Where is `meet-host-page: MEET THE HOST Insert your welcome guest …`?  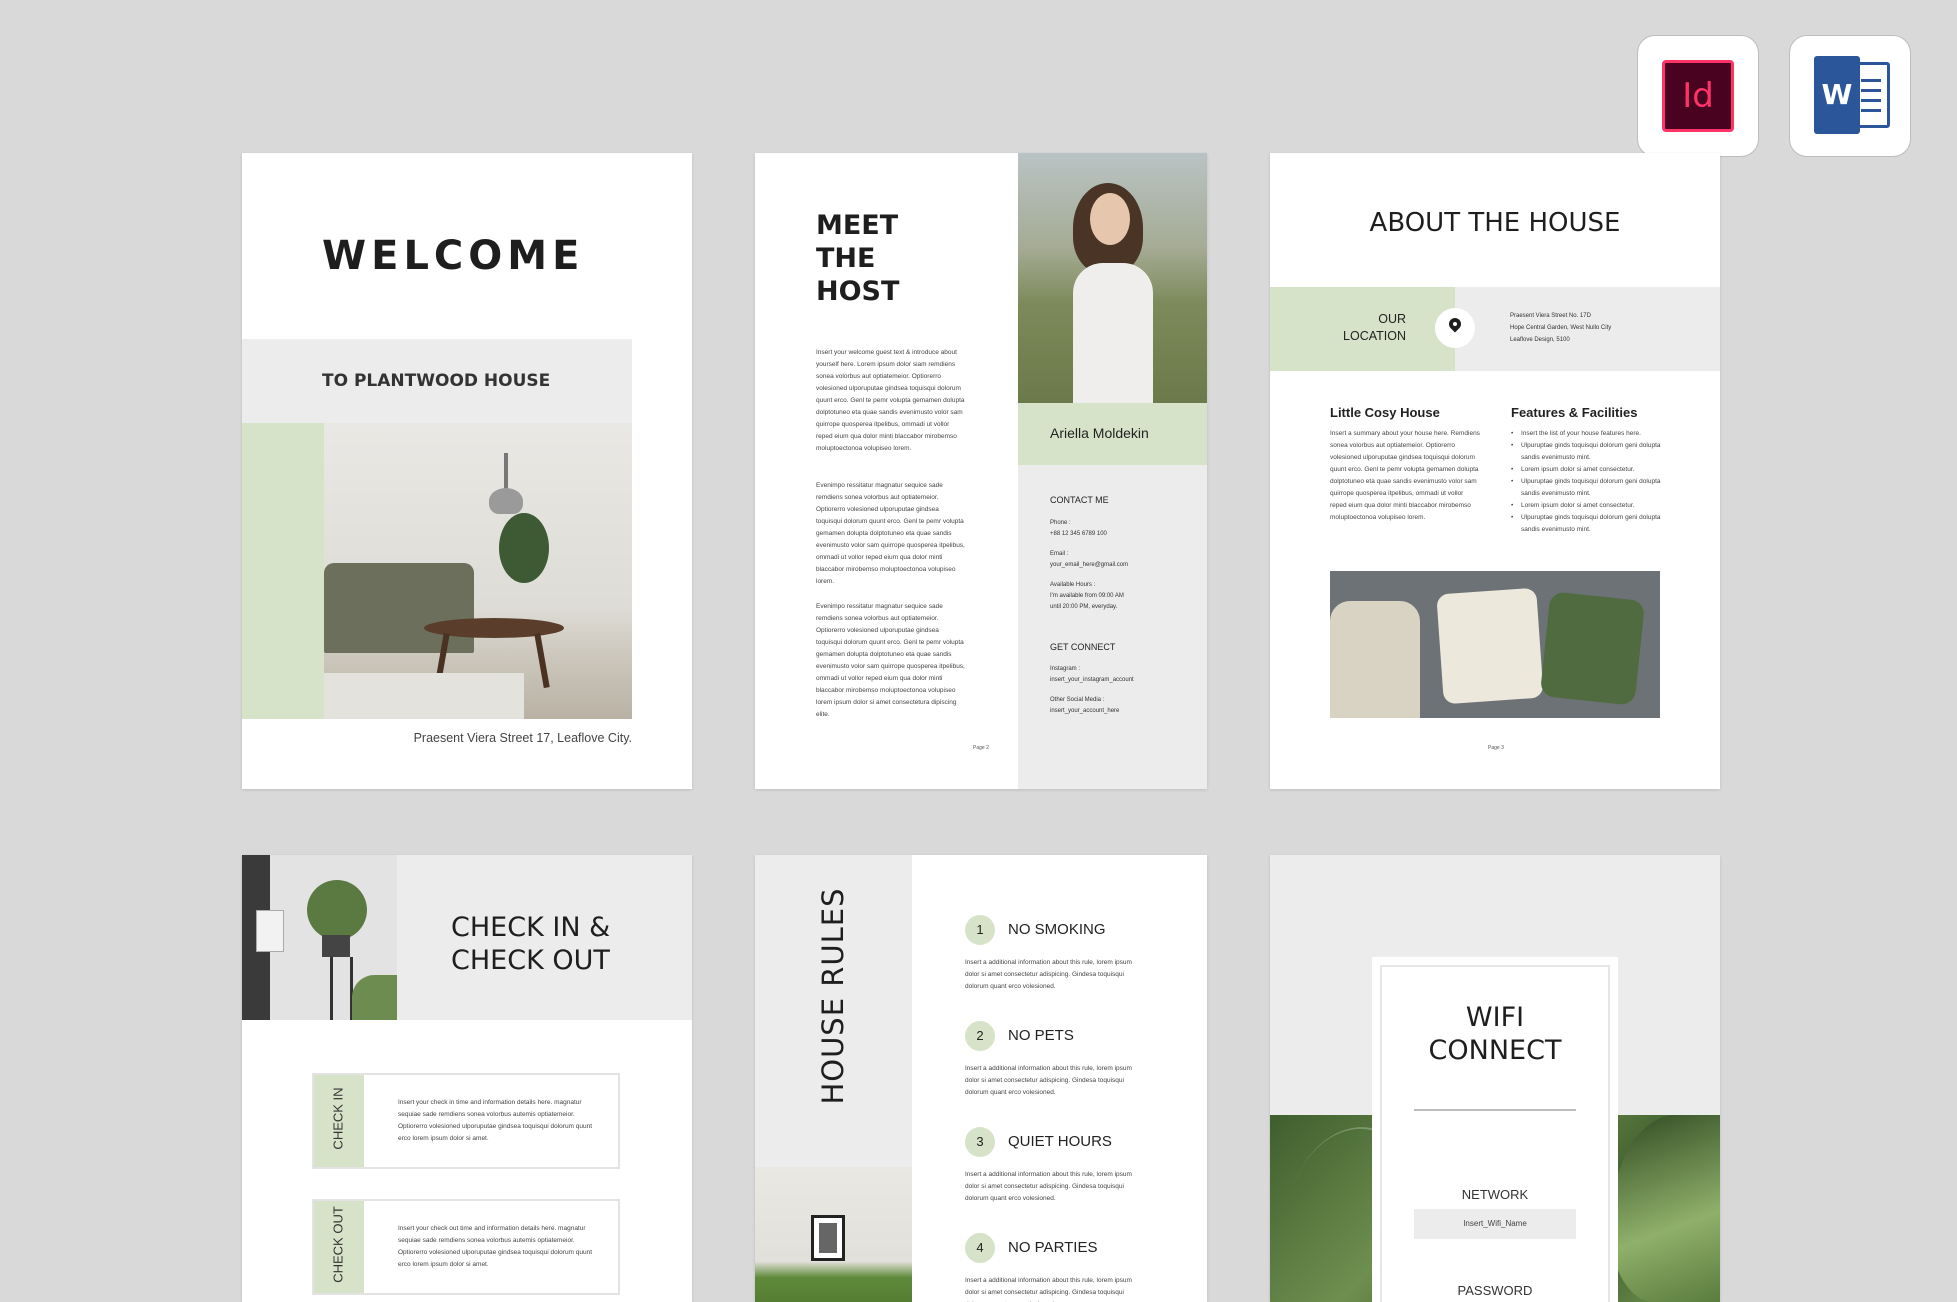
meet-host-page: MEET THE HOST Insert your welcome guest … is located at coordinates (981, 471).